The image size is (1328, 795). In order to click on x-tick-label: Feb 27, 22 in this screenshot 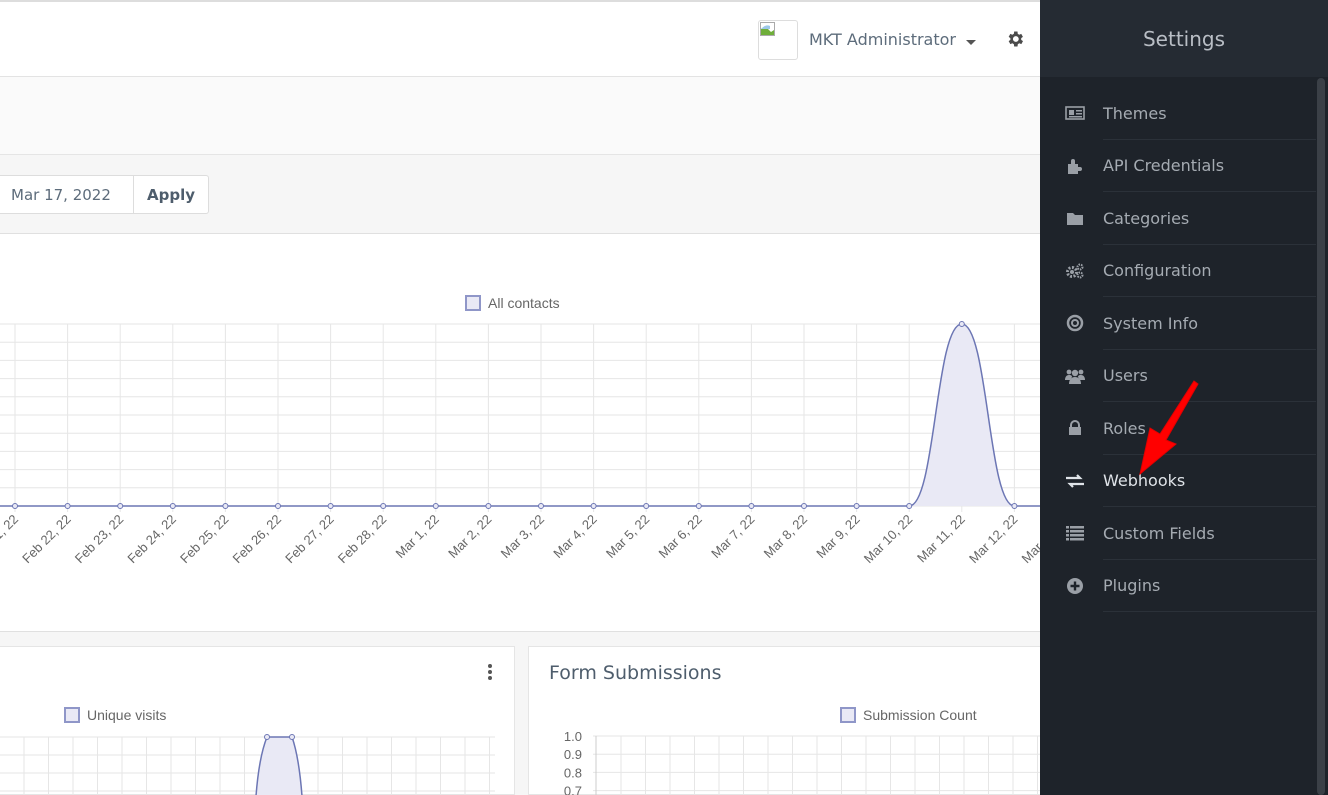, I will do `click(309, 539)`.